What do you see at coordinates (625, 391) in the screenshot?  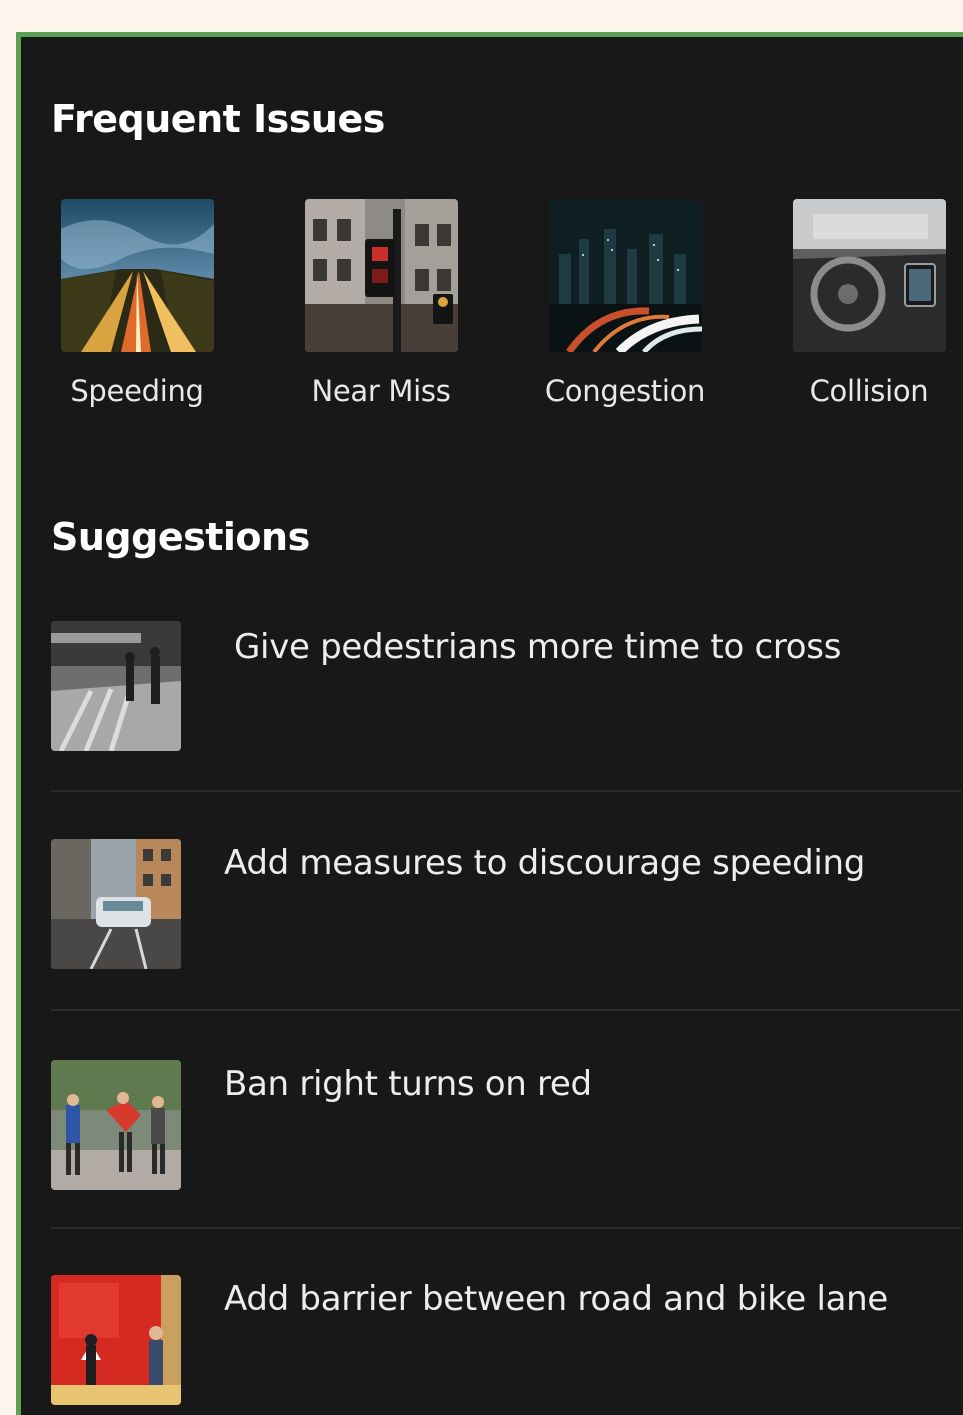 I see `issue-label: Congestion` at bounding box center [625, 391].